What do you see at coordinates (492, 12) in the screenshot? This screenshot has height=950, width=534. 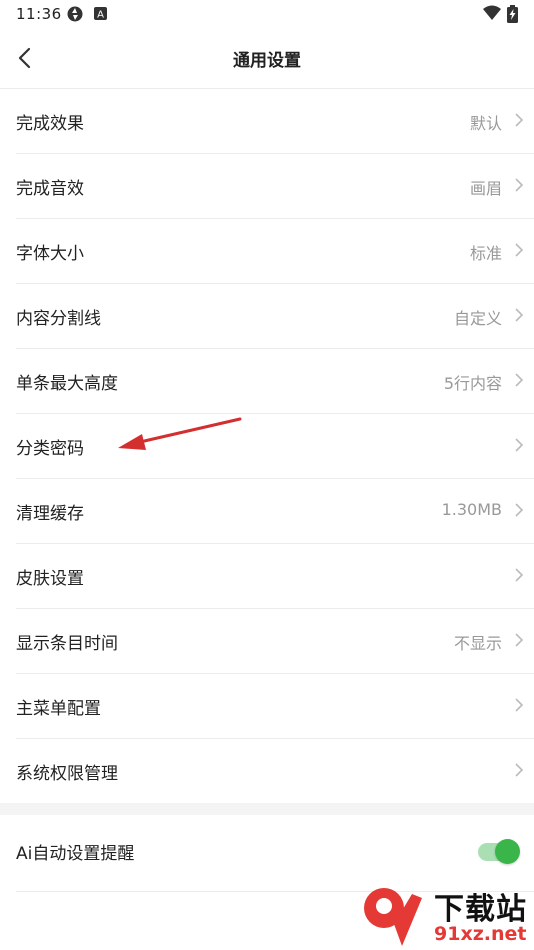 I see `wifi-icon` at bounding box center [492, 12].